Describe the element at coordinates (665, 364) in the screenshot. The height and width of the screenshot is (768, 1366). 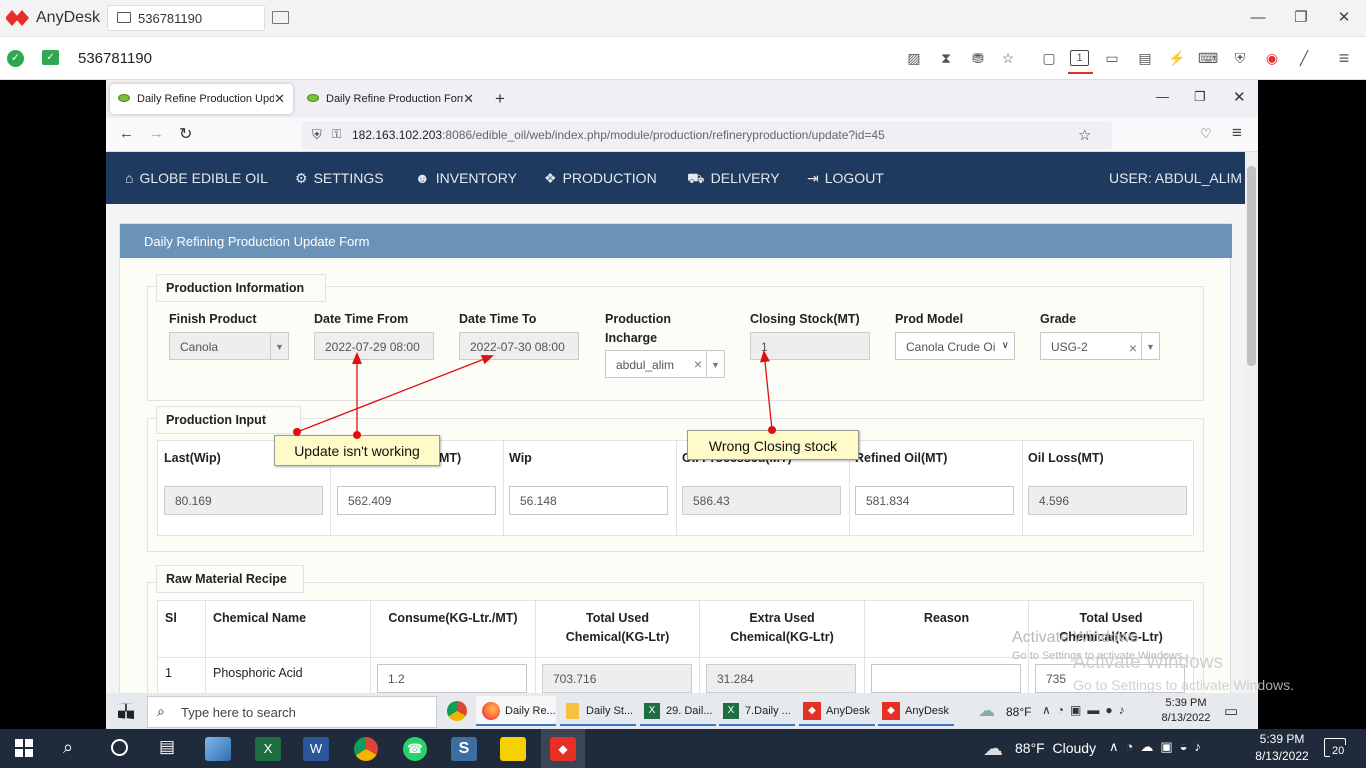
I see `incharge-select: abdul_alim × ▼` at that location.